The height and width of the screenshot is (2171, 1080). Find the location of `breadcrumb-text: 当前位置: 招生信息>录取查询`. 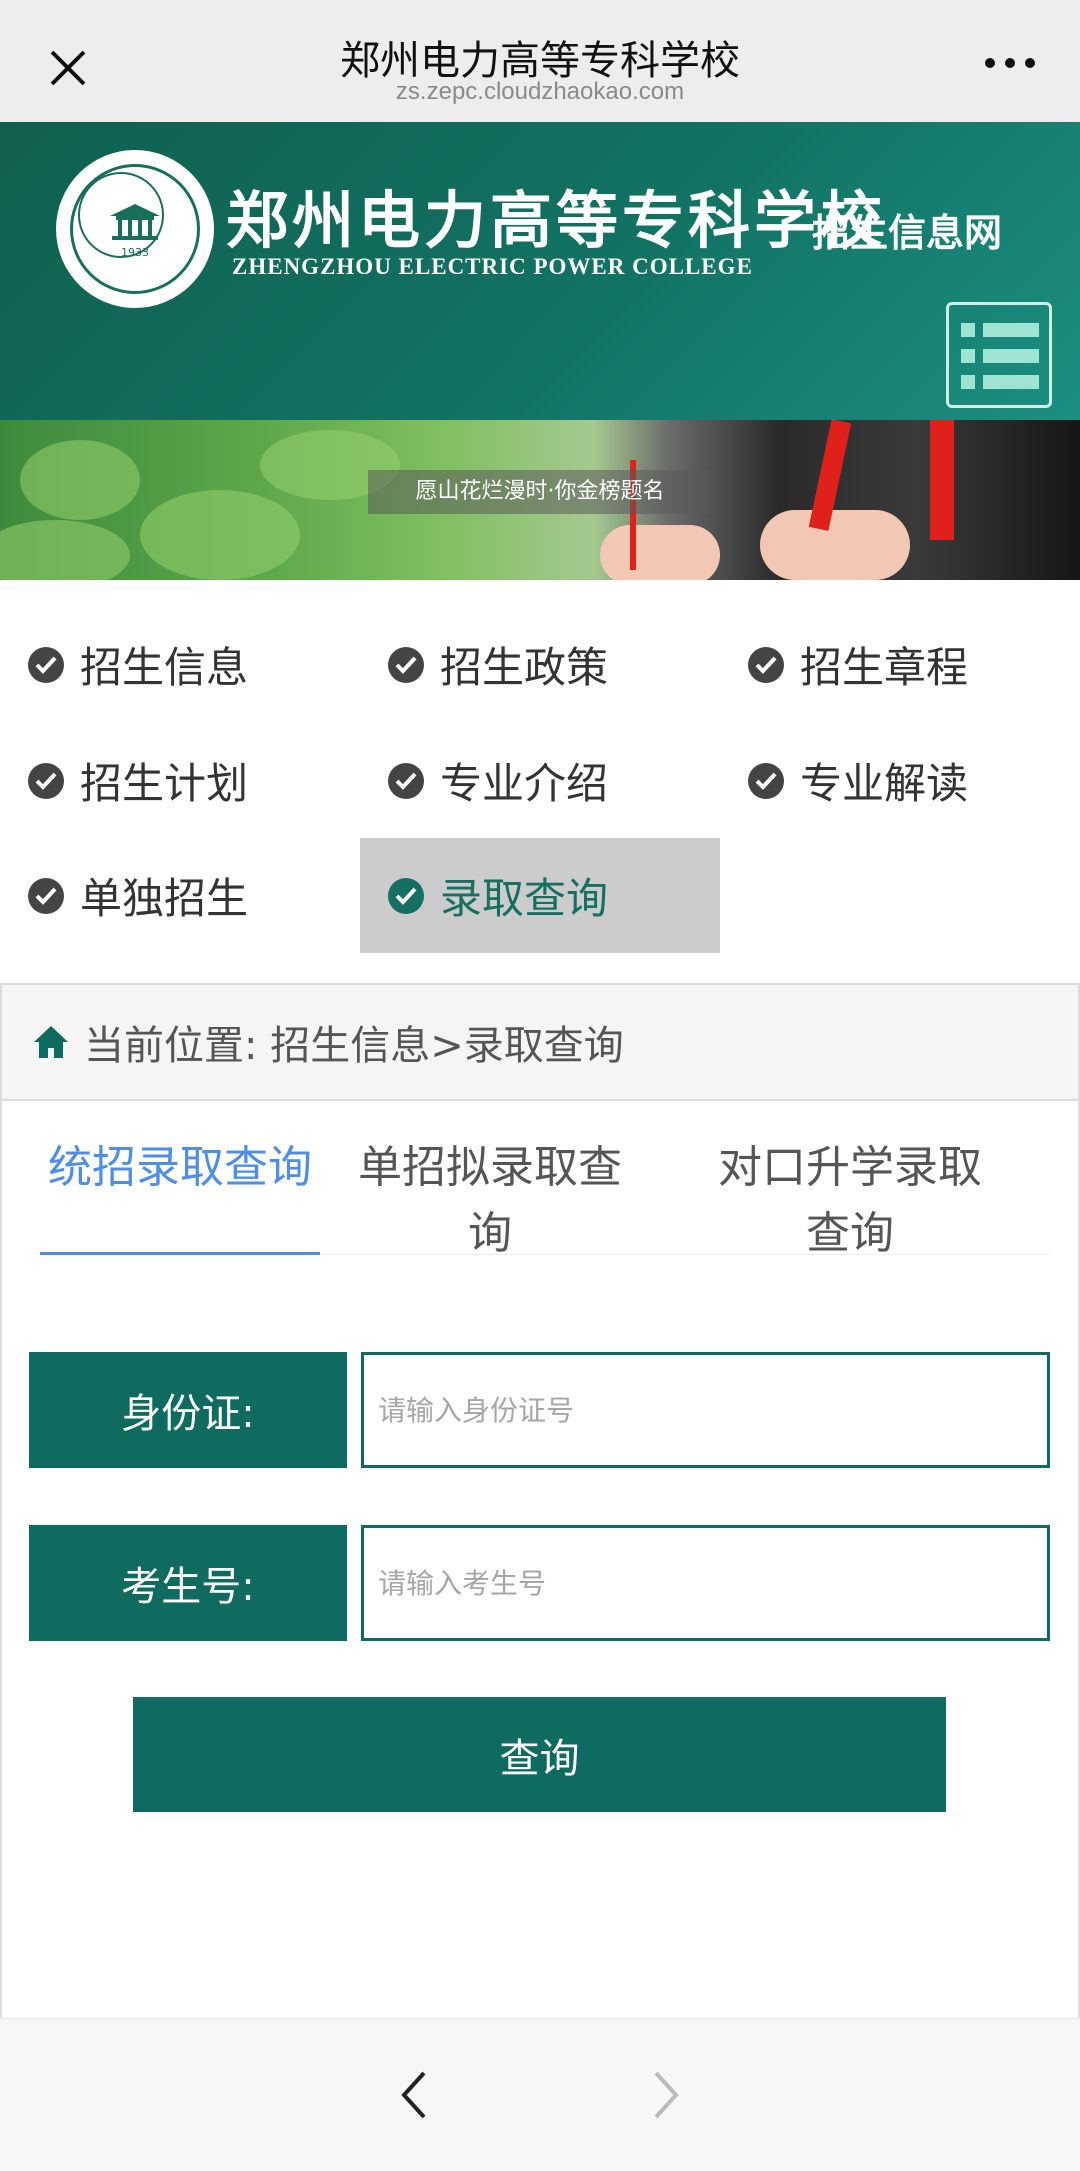

breadcrumb-text: 当前位置: 招生信息>录取查询 is located at coordinates (354, 1046).